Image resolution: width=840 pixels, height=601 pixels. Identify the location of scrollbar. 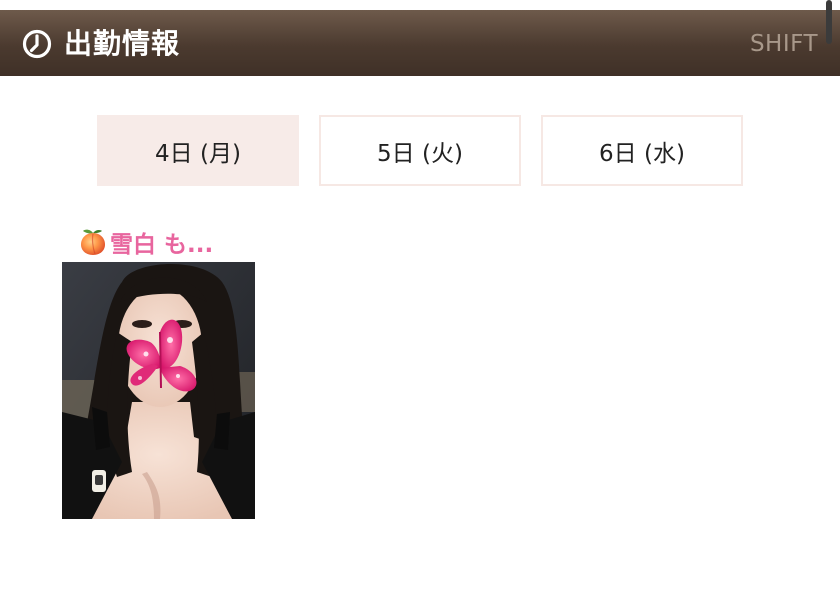
(829, 22).